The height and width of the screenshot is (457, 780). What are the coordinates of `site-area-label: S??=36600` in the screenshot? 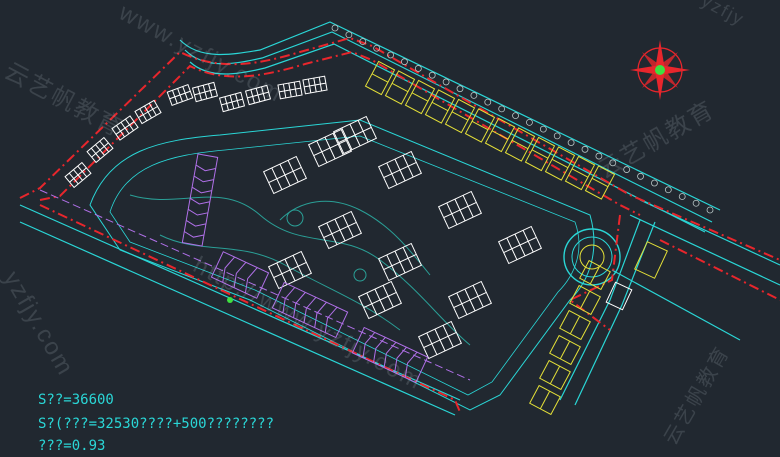 It's located at (76, 400).